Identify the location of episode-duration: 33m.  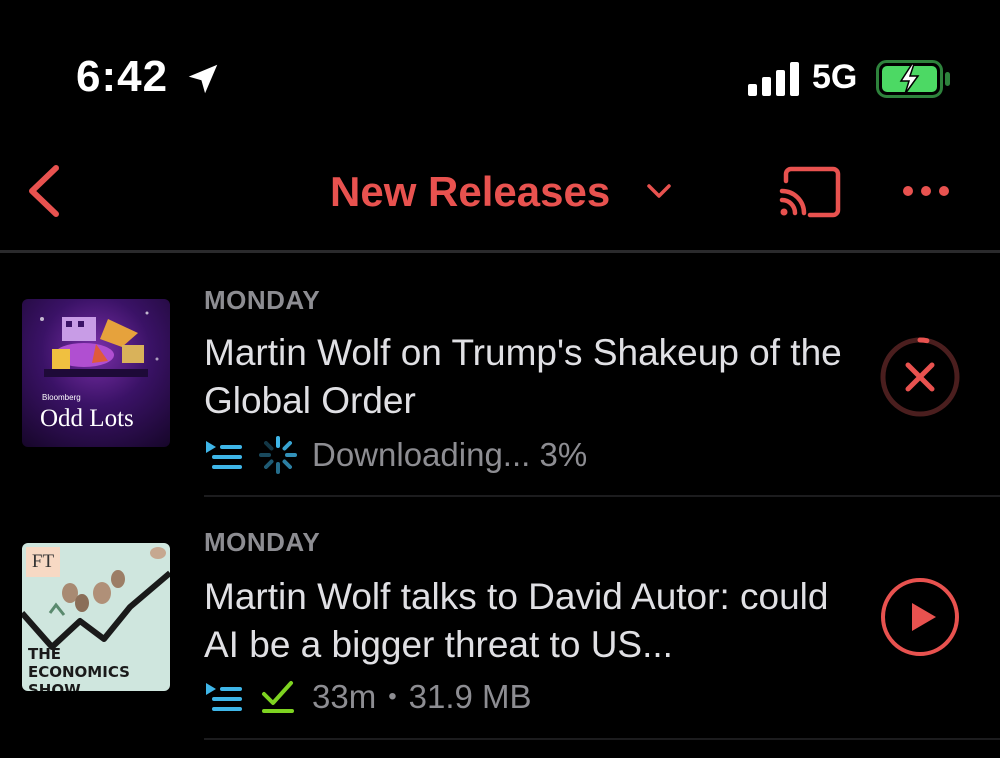
(344, 696).